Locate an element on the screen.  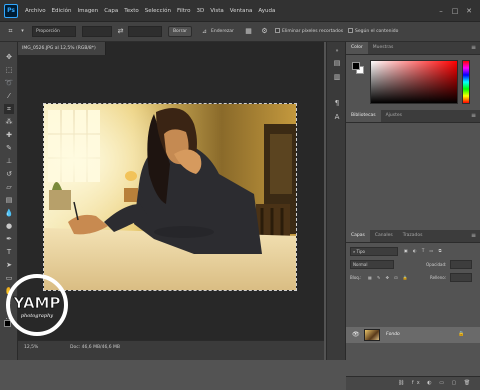
menu-3d: 3D is located at coordinates (200, 11).